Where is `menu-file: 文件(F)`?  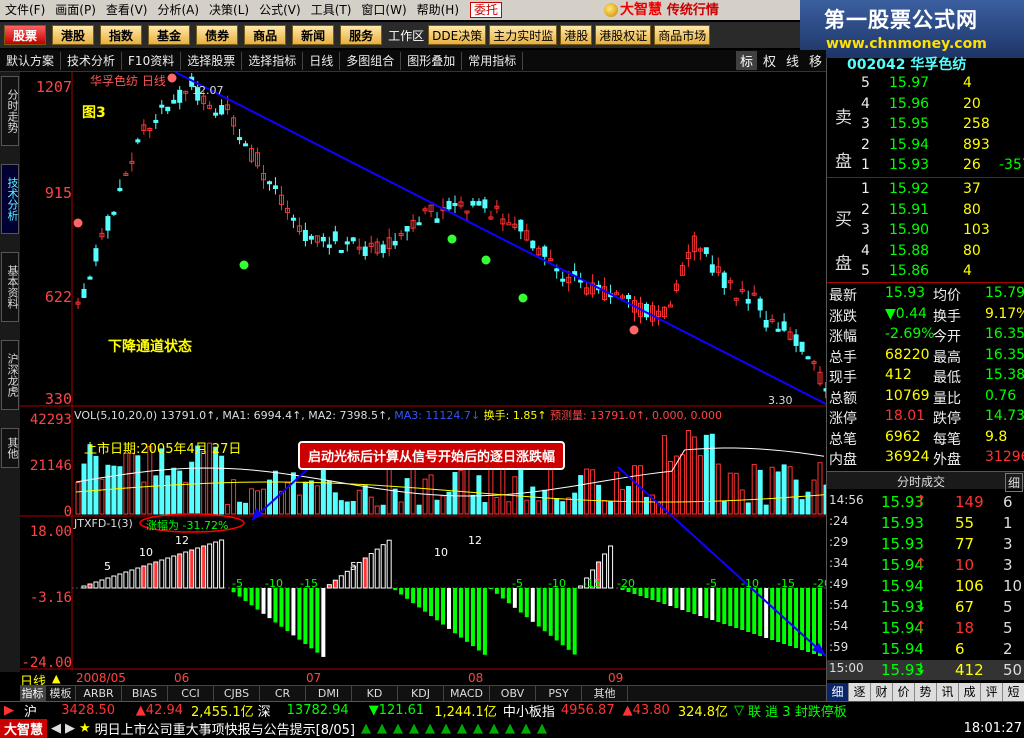 menu-file: 文件(F) is located at coordinates (25, 10).